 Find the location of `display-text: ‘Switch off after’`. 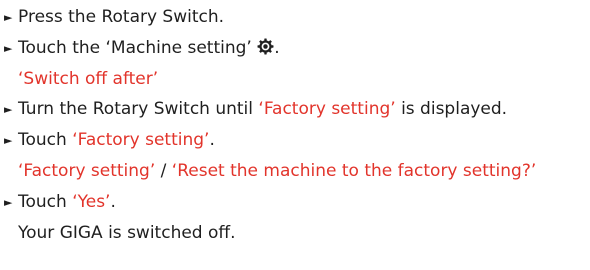

display-text: ‘Switch off after’ is located at coordinates (88, 78).